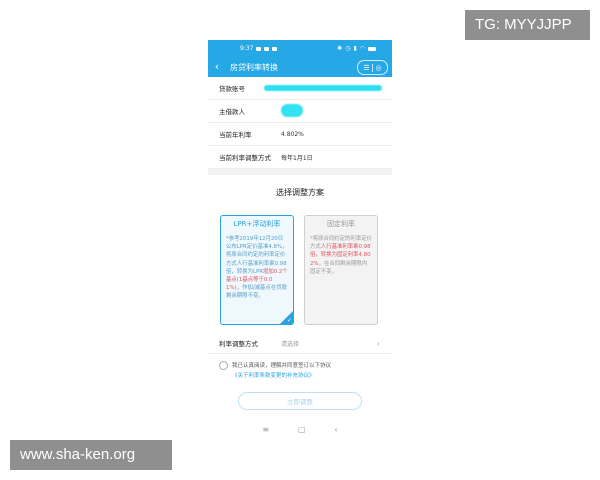 This screenshot has width=600, height=480. What do you see at coordinates (91, 455) in the screenshot?
I see `watermark-site: www.sha-ken.org` at bounding box center [91, 455].